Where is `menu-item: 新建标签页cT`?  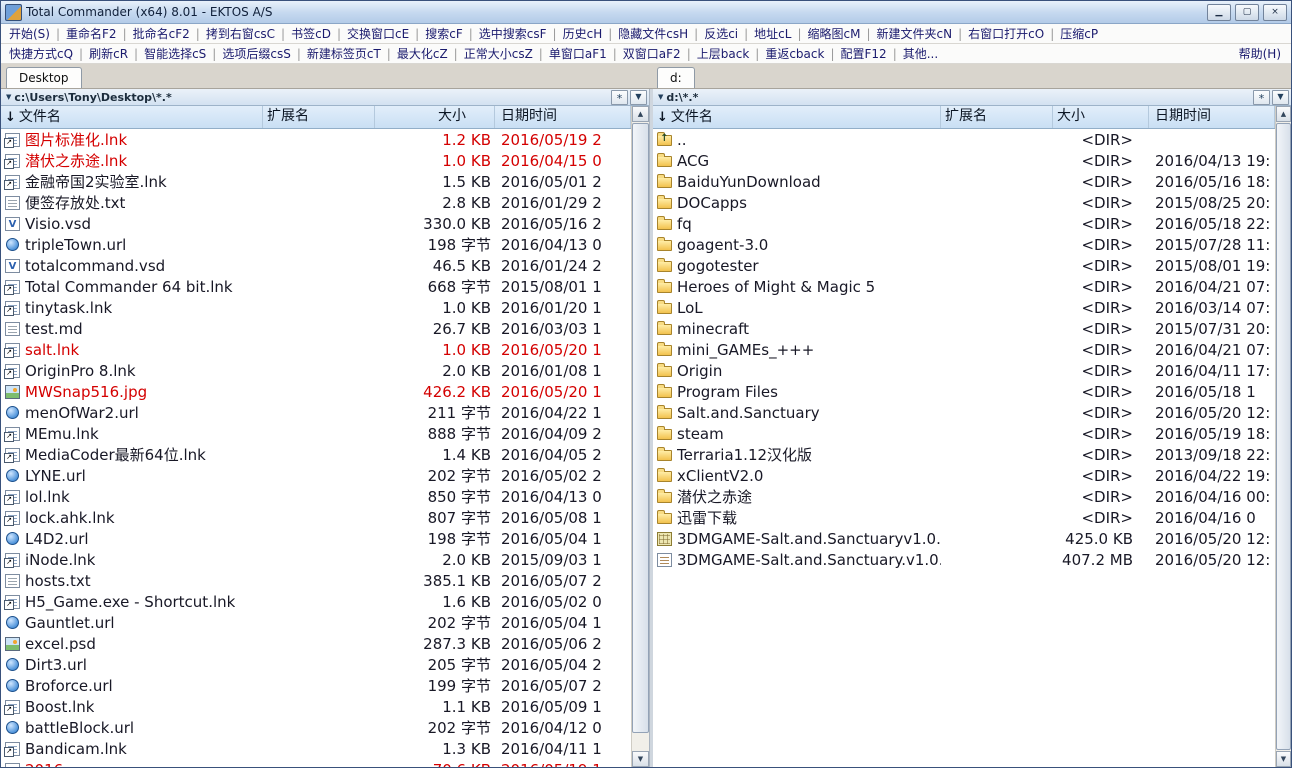
menu-item: 新建标签页cT is located at coordinates (344, 53).